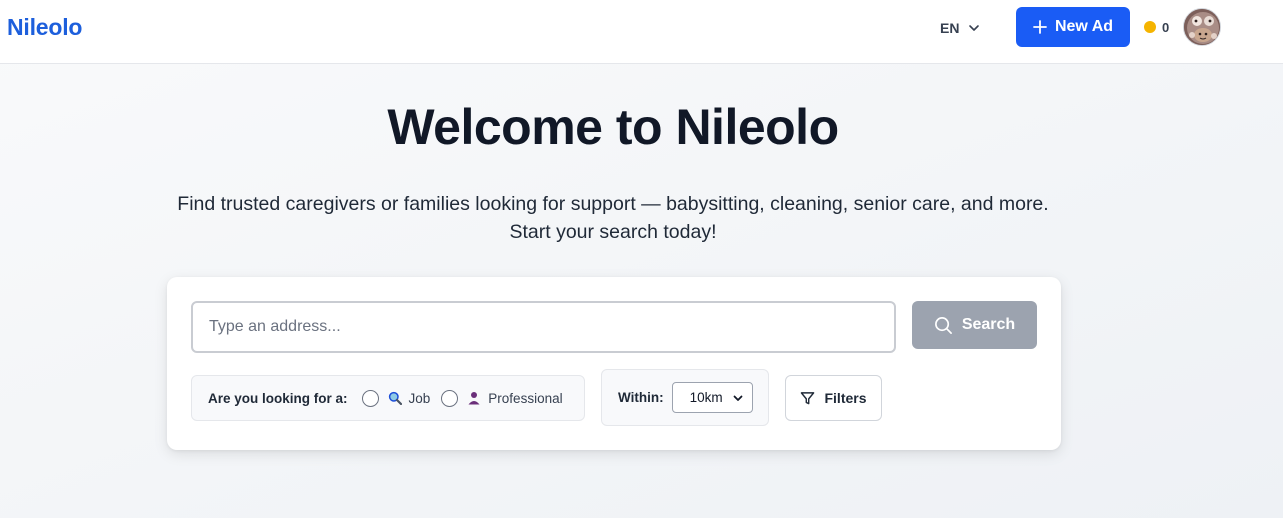 The image size is (1283, 518). What do you see at coordinates (419, 398) in the screenshot?
I see `job-label: Job` at bounding box center [419, 398].